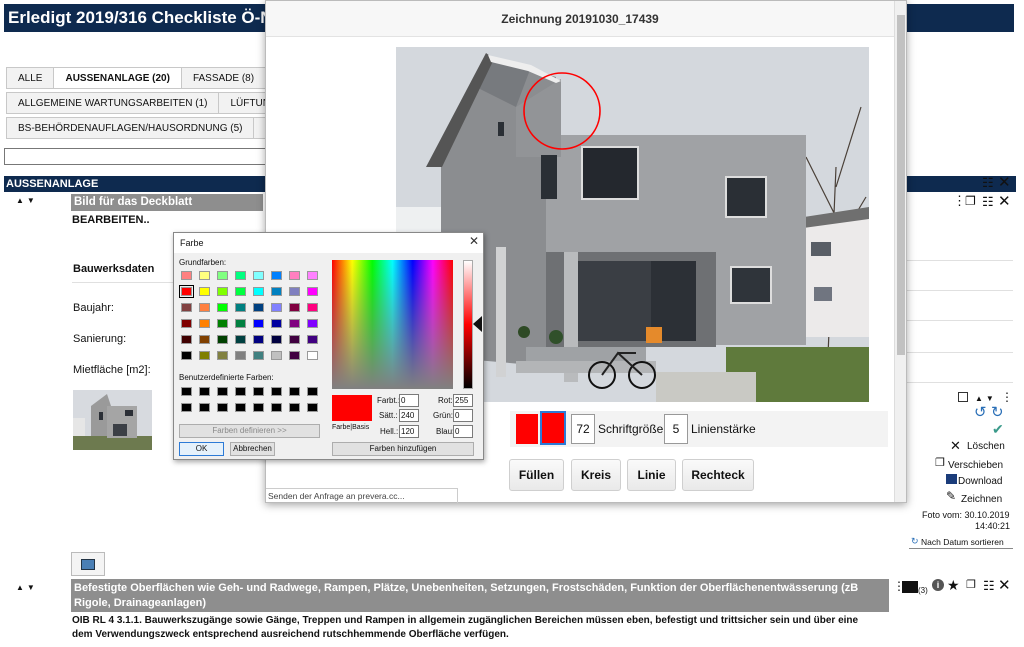 The width and height of the screenshot is (1024, 647). I want to click on dialog-scrollbar, so click(900, 251).